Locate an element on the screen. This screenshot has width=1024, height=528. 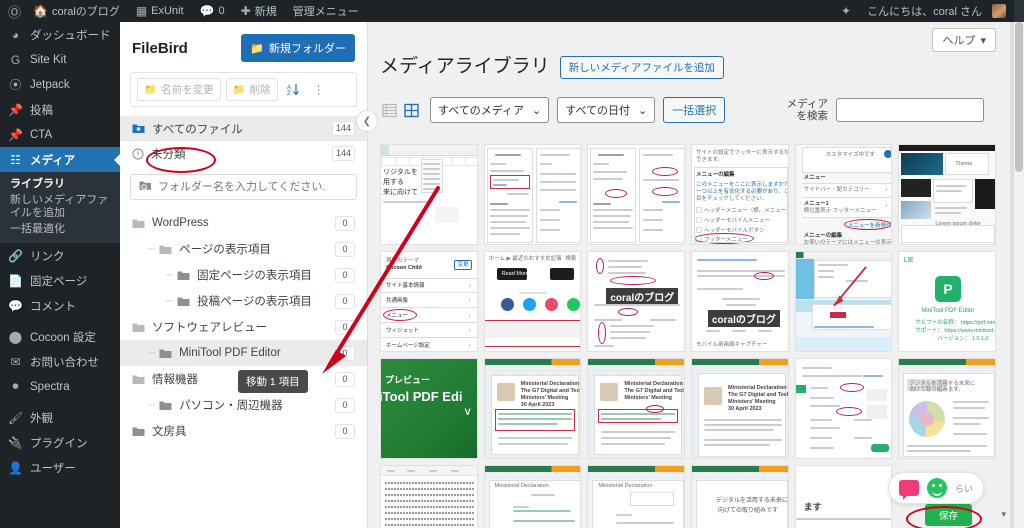
sidebar-item-media: ☷ メディア is located at coordinates (60, 159).